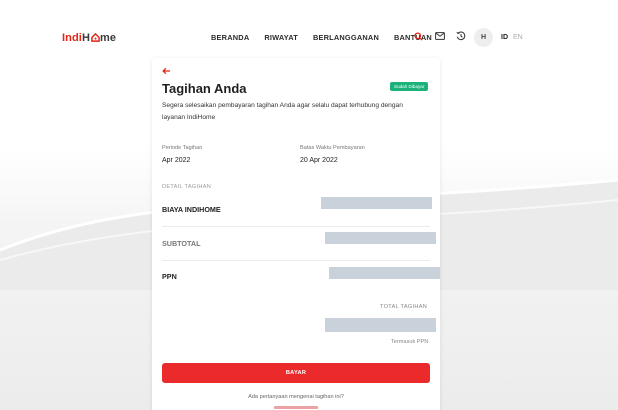 This screenshot has height=410, width=618. I want to click on main-nav: BERANDA RIWAYAT BERLANGGANAN BANTUAN, so click(321, 37).